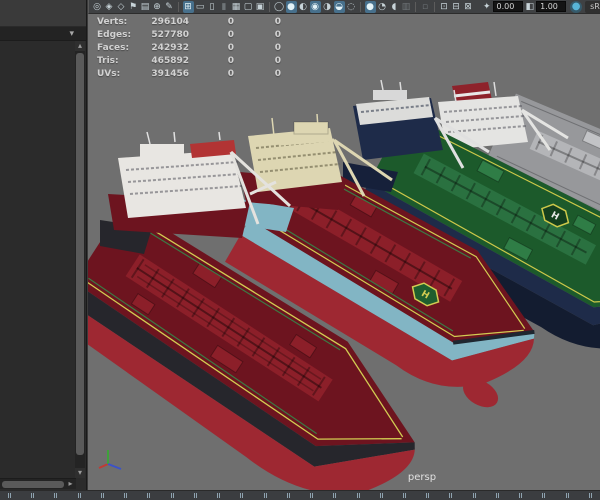  I want to click on copy-view-icon: ⊡, so click(444, 7).